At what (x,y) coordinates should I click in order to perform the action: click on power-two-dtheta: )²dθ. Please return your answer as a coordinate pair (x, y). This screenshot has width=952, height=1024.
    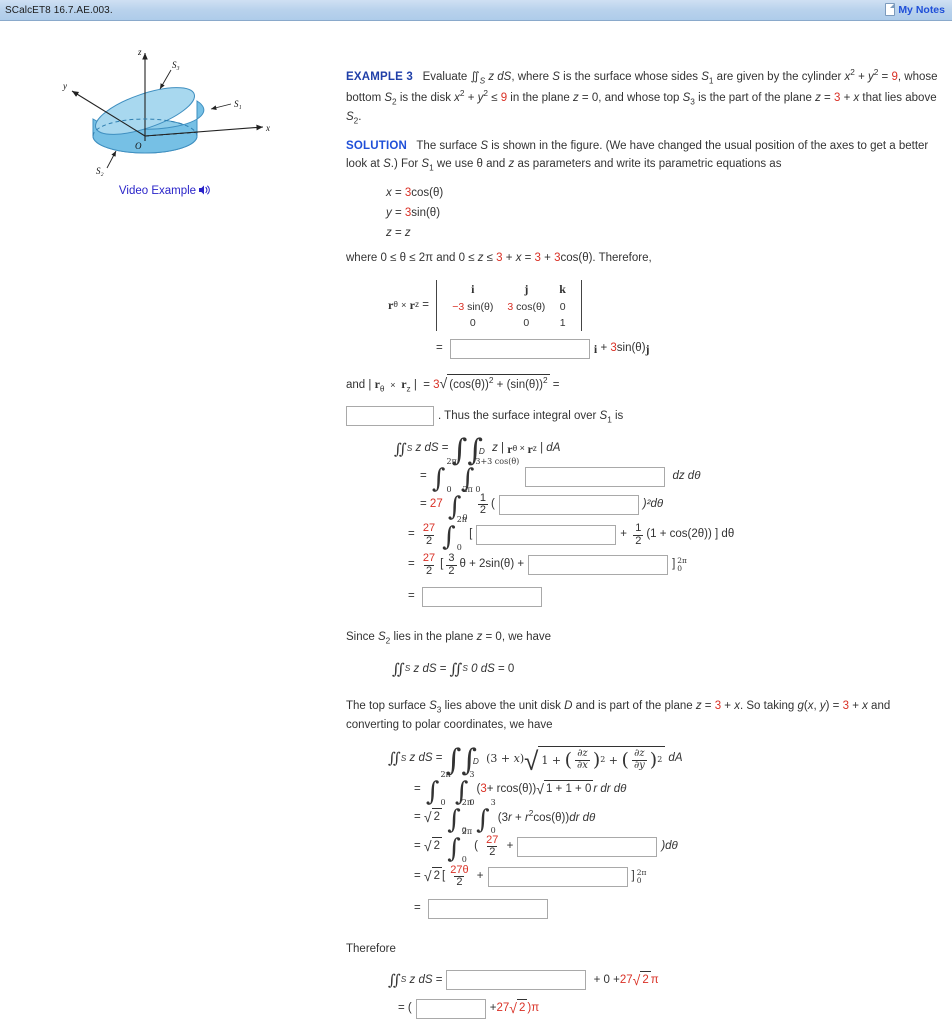
    Looking at the image, I should click on (653, 504).